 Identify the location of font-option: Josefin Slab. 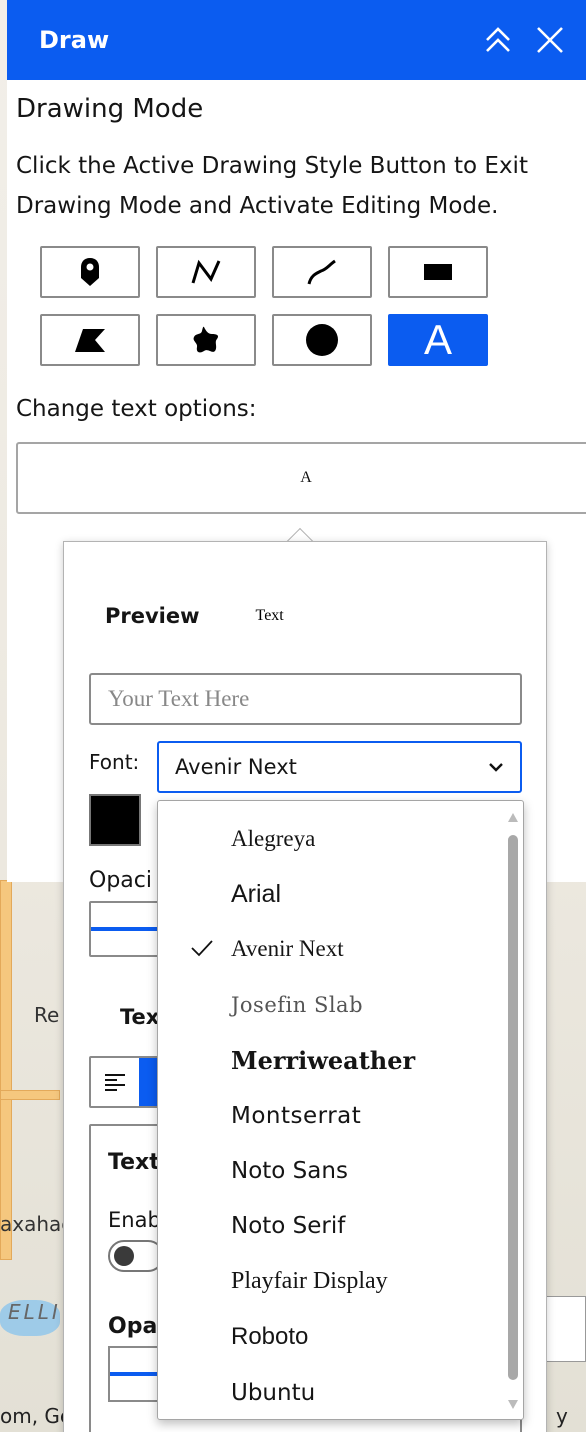
(340, 1004).